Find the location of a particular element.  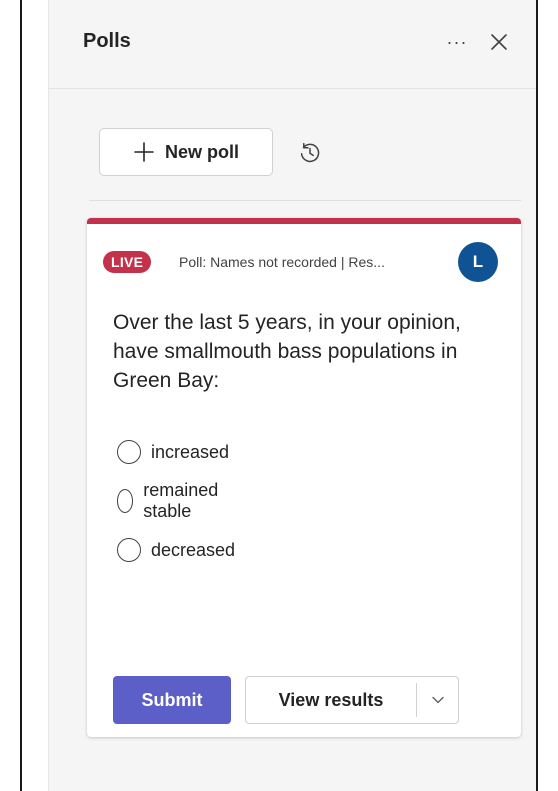

frame-border-left is located at coordinates (21, 395).